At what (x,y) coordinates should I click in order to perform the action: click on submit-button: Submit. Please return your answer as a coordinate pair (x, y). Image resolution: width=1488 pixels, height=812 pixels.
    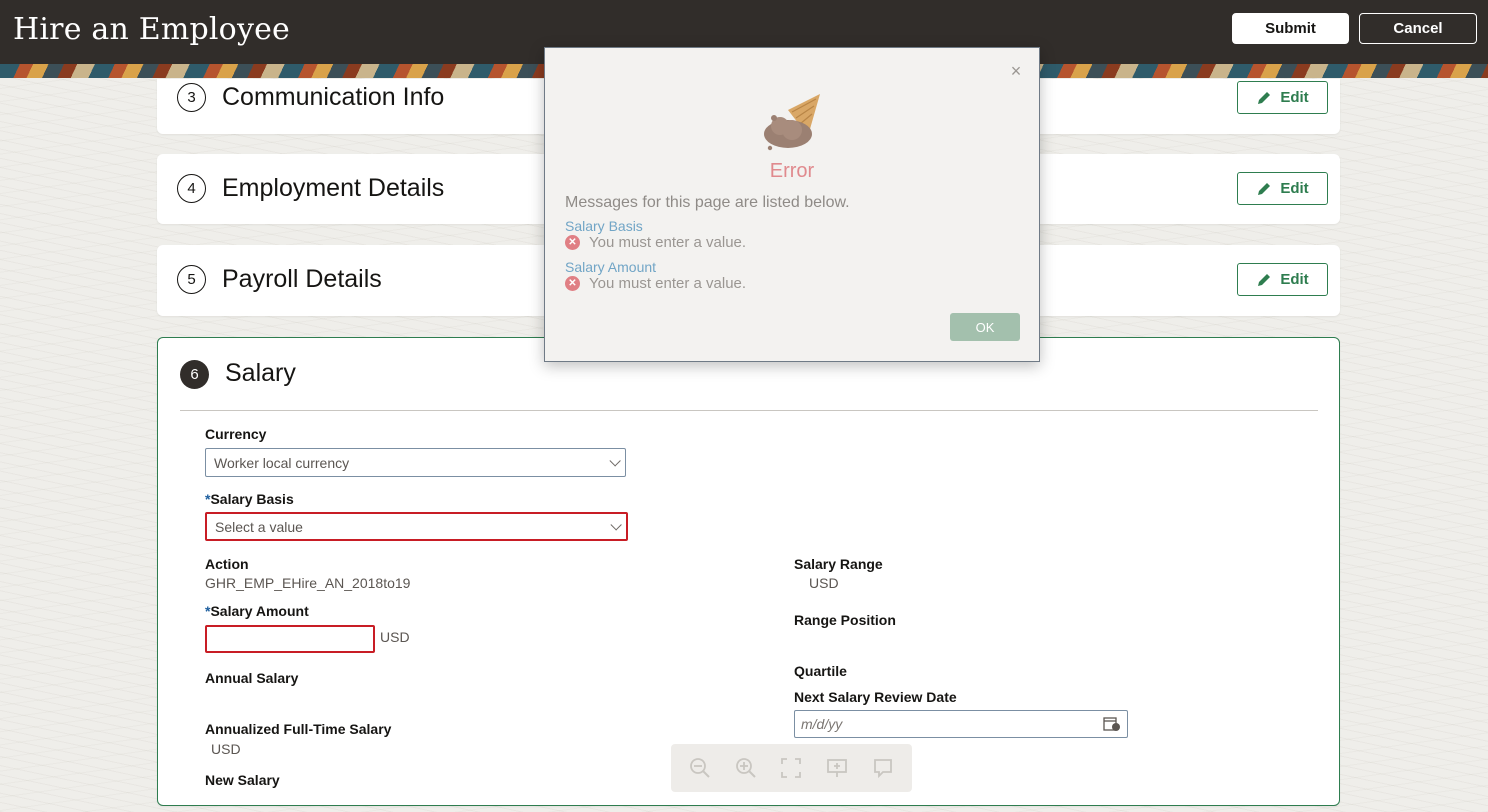
    Looking at the image, I should click on (1290, 28).